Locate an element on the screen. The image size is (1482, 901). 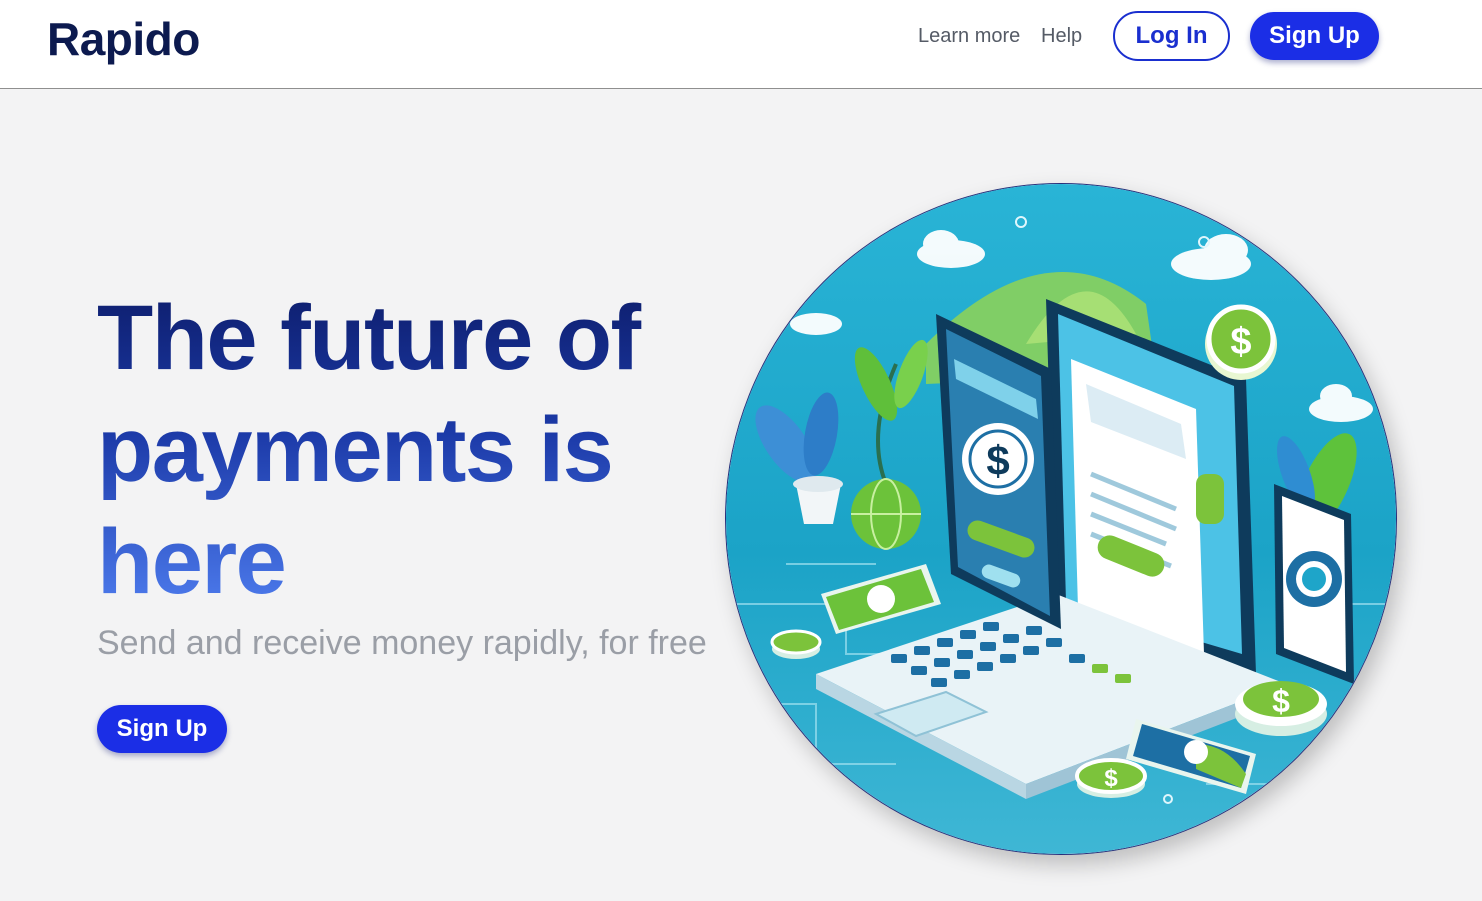
signup-nav-button: Sign Up is located at coordinates (1314, 36).